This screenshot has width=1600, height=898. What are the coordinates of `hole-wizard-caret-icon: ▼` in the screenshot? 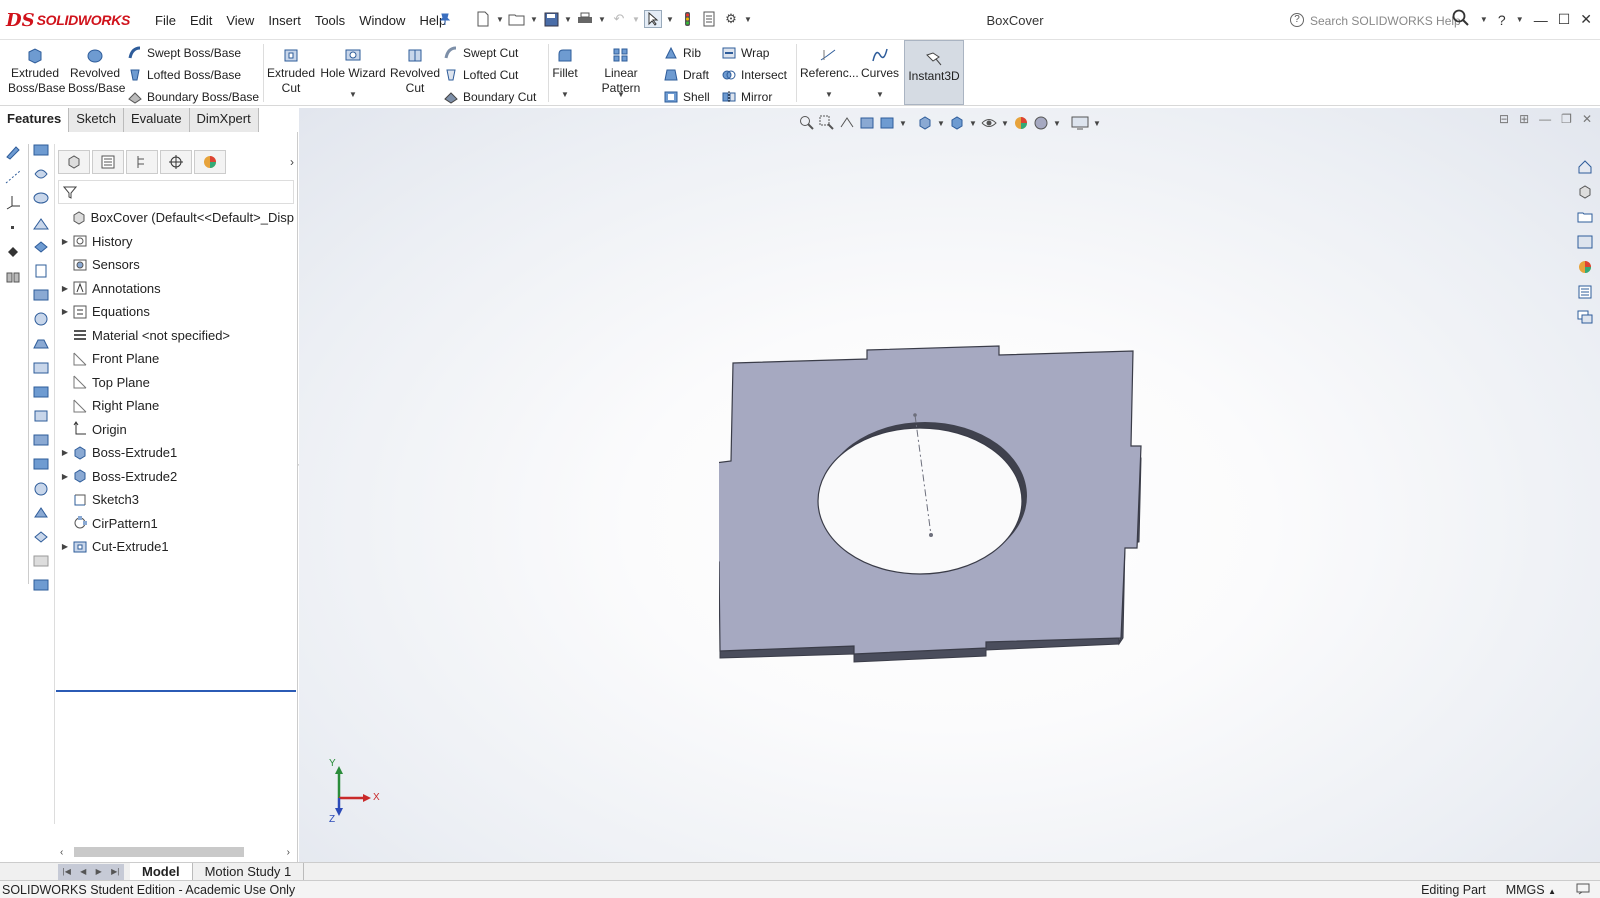 It's located at (353, 94).